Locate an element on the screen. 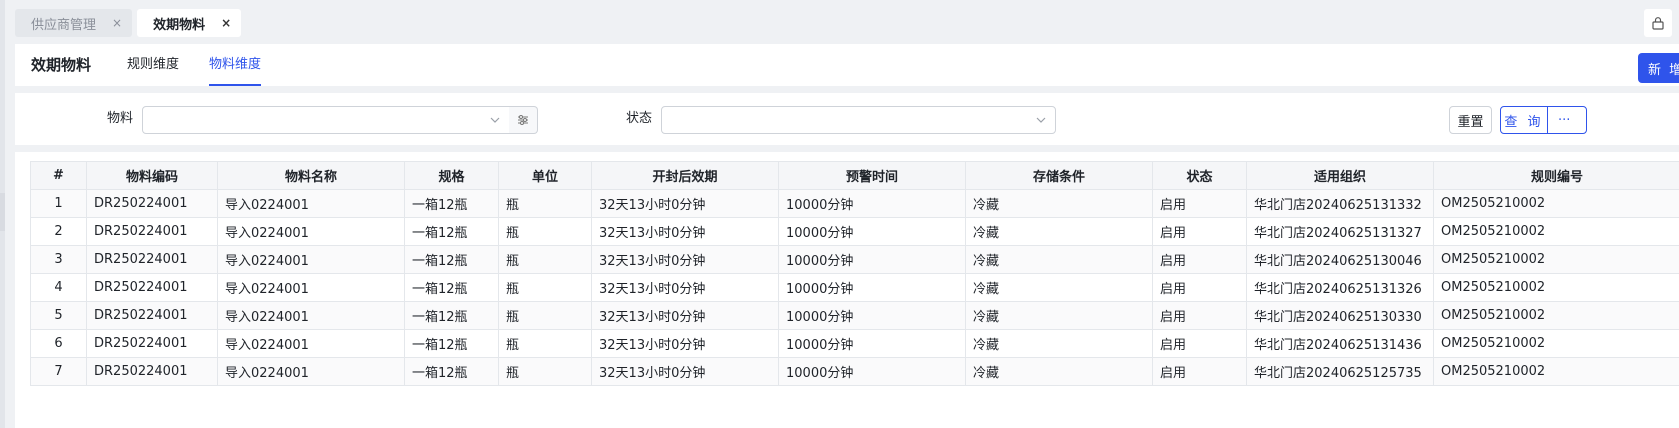 This screenshot has height=428, width=1679. status-select is located at coordinates (858, 120).